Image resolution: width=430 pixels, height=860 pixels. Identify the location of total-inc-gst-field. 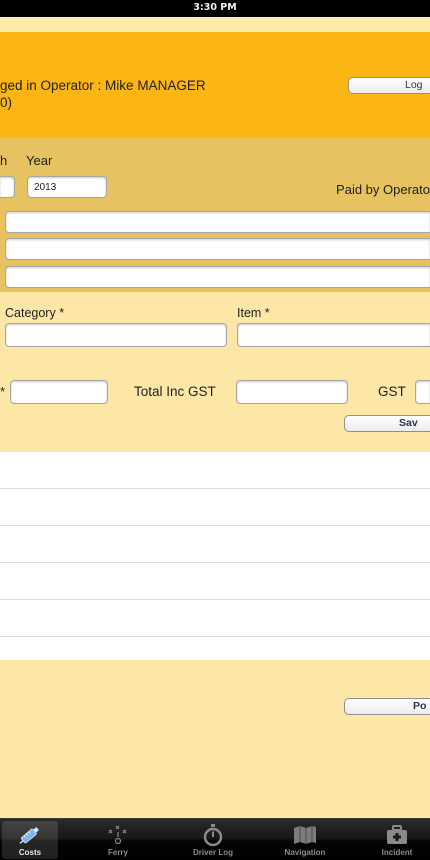
(292, 392).